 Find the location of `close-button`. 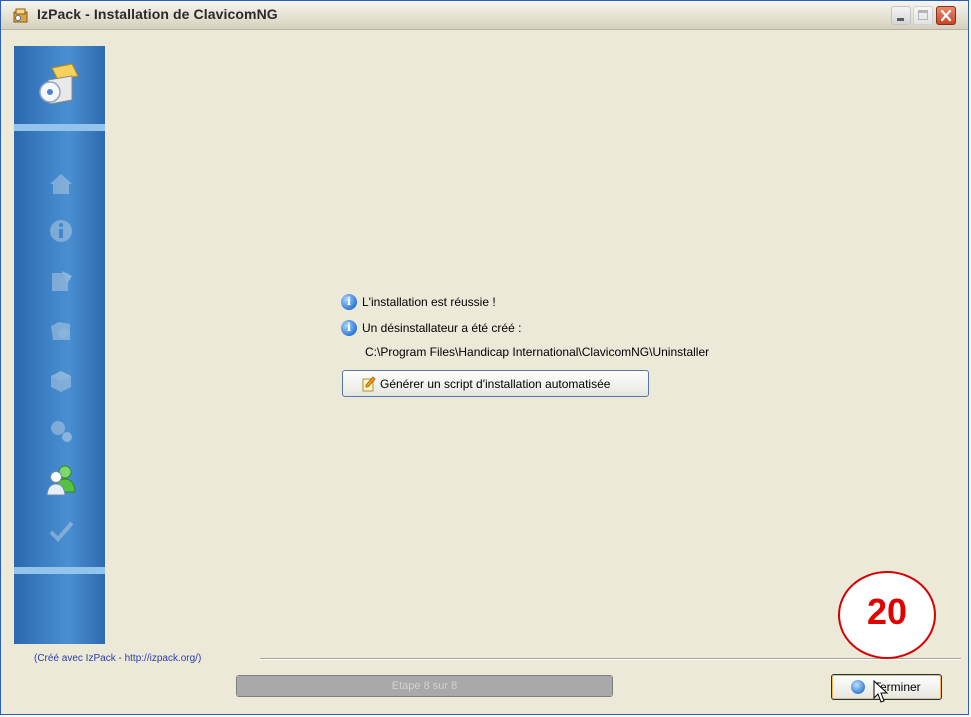

close-button is located at coordinates (946, 15).